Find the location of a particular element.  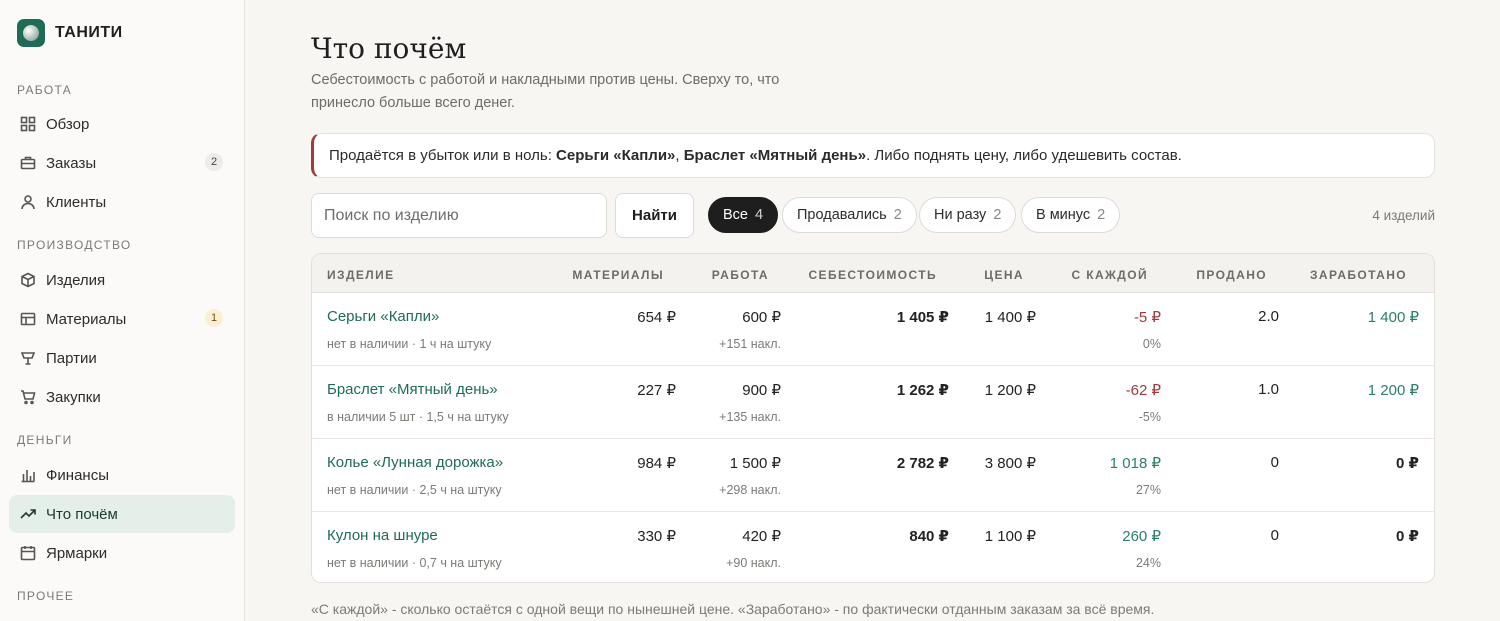

trend-icon is located at coordinates (27, 514).